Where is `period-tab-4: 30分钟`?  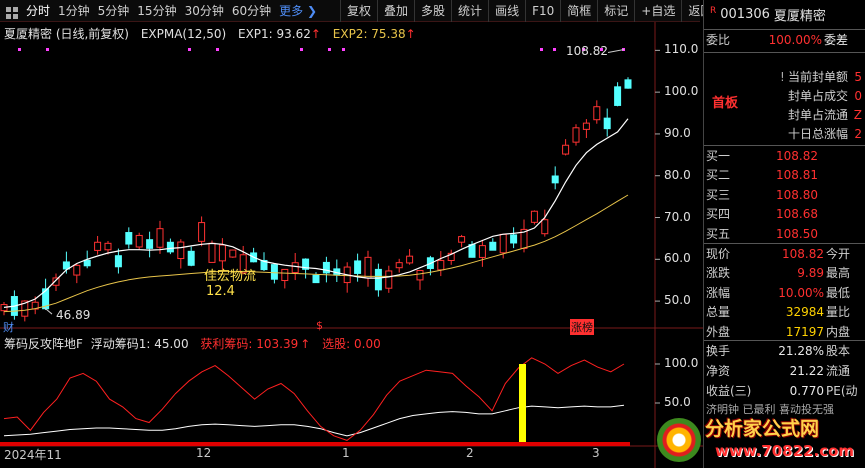
period-tab-4: 30分钟 is located at coordinates (204, 11).